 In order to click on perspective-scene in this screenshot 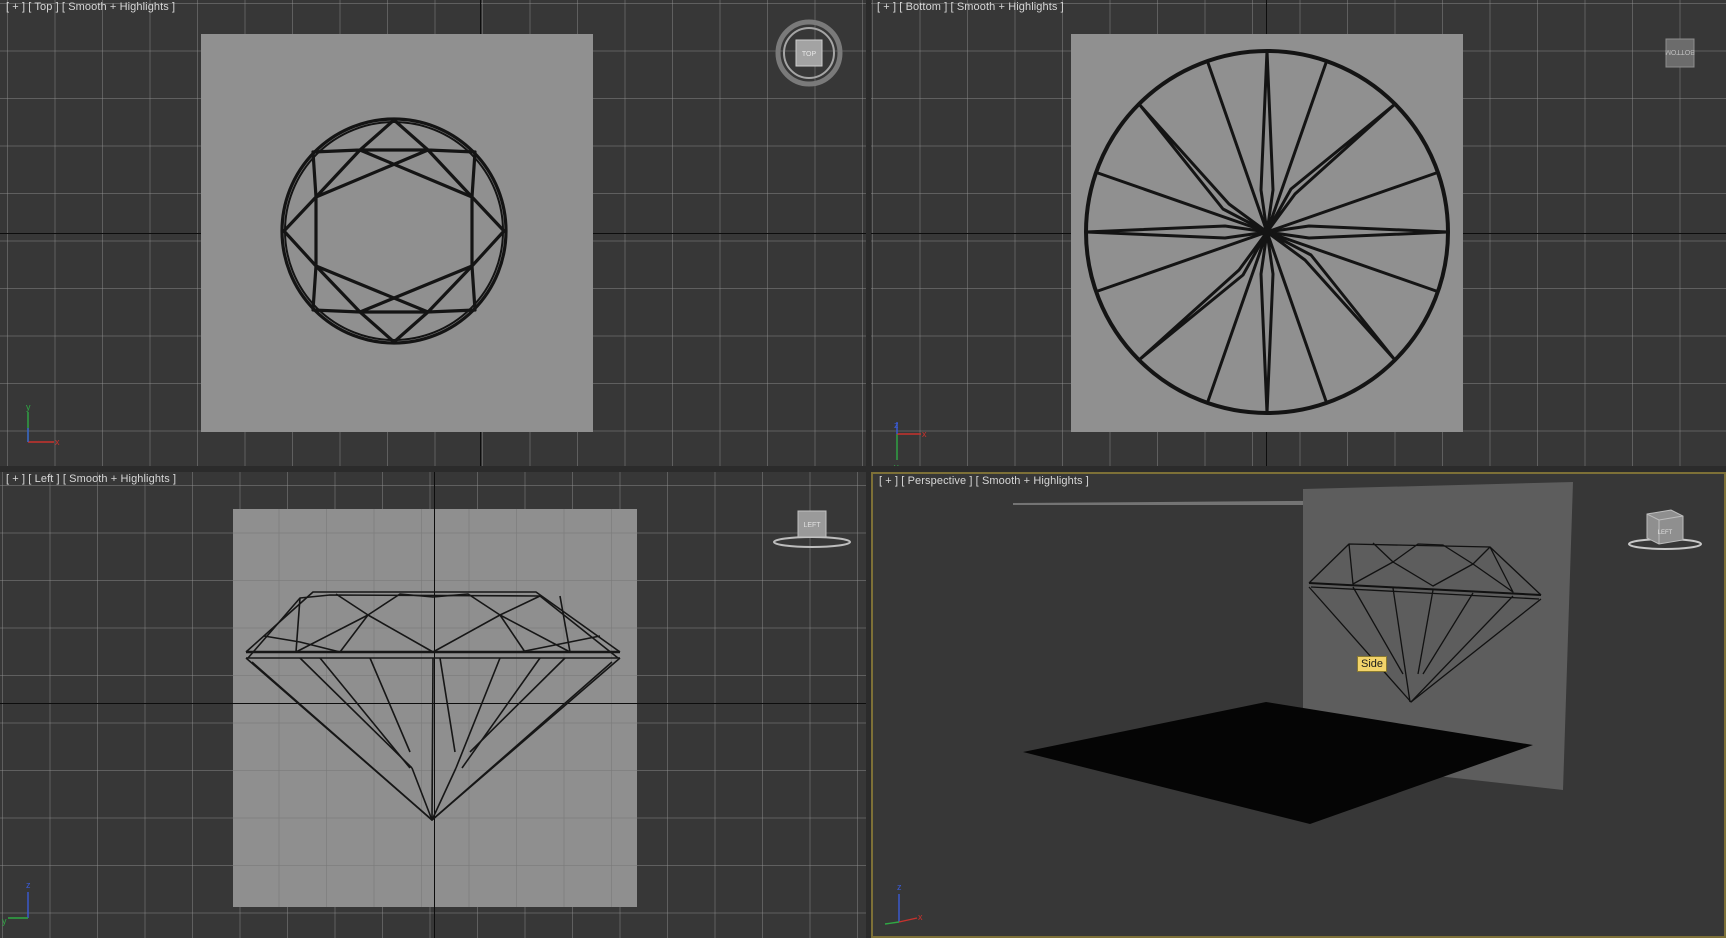, I will do `click(1293, 653)`.